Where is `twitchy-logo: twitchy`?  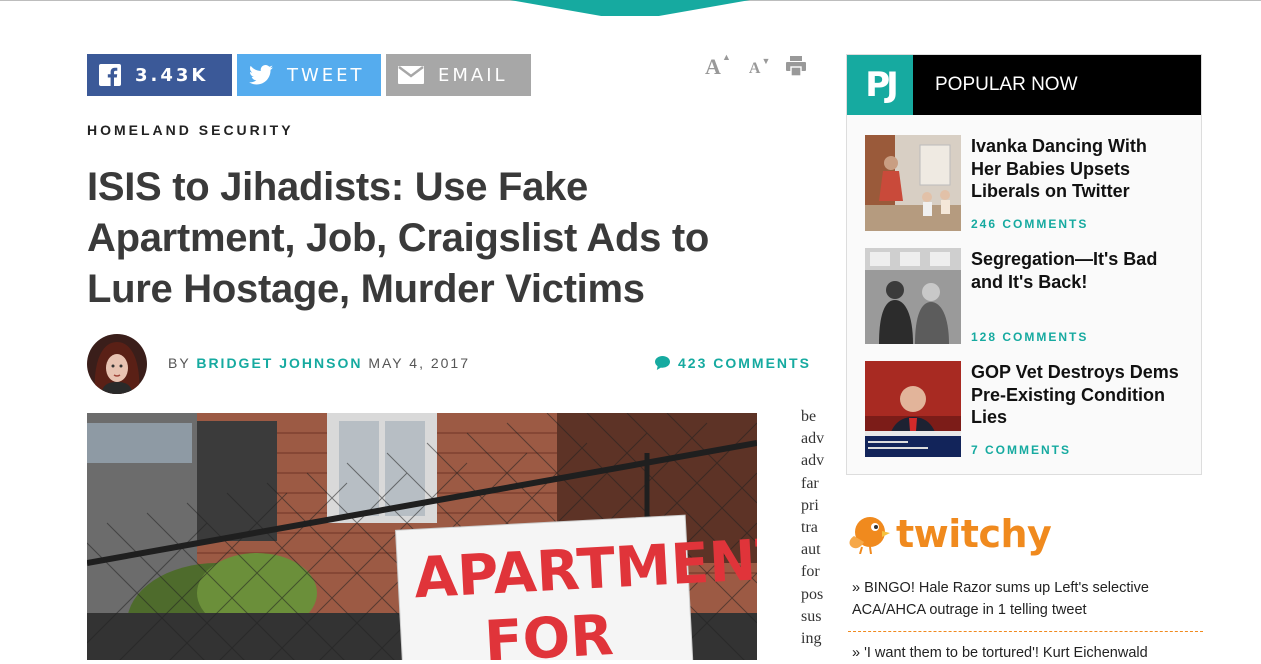
twitchy-logo: twitchy is located at coordinates (950, 534).